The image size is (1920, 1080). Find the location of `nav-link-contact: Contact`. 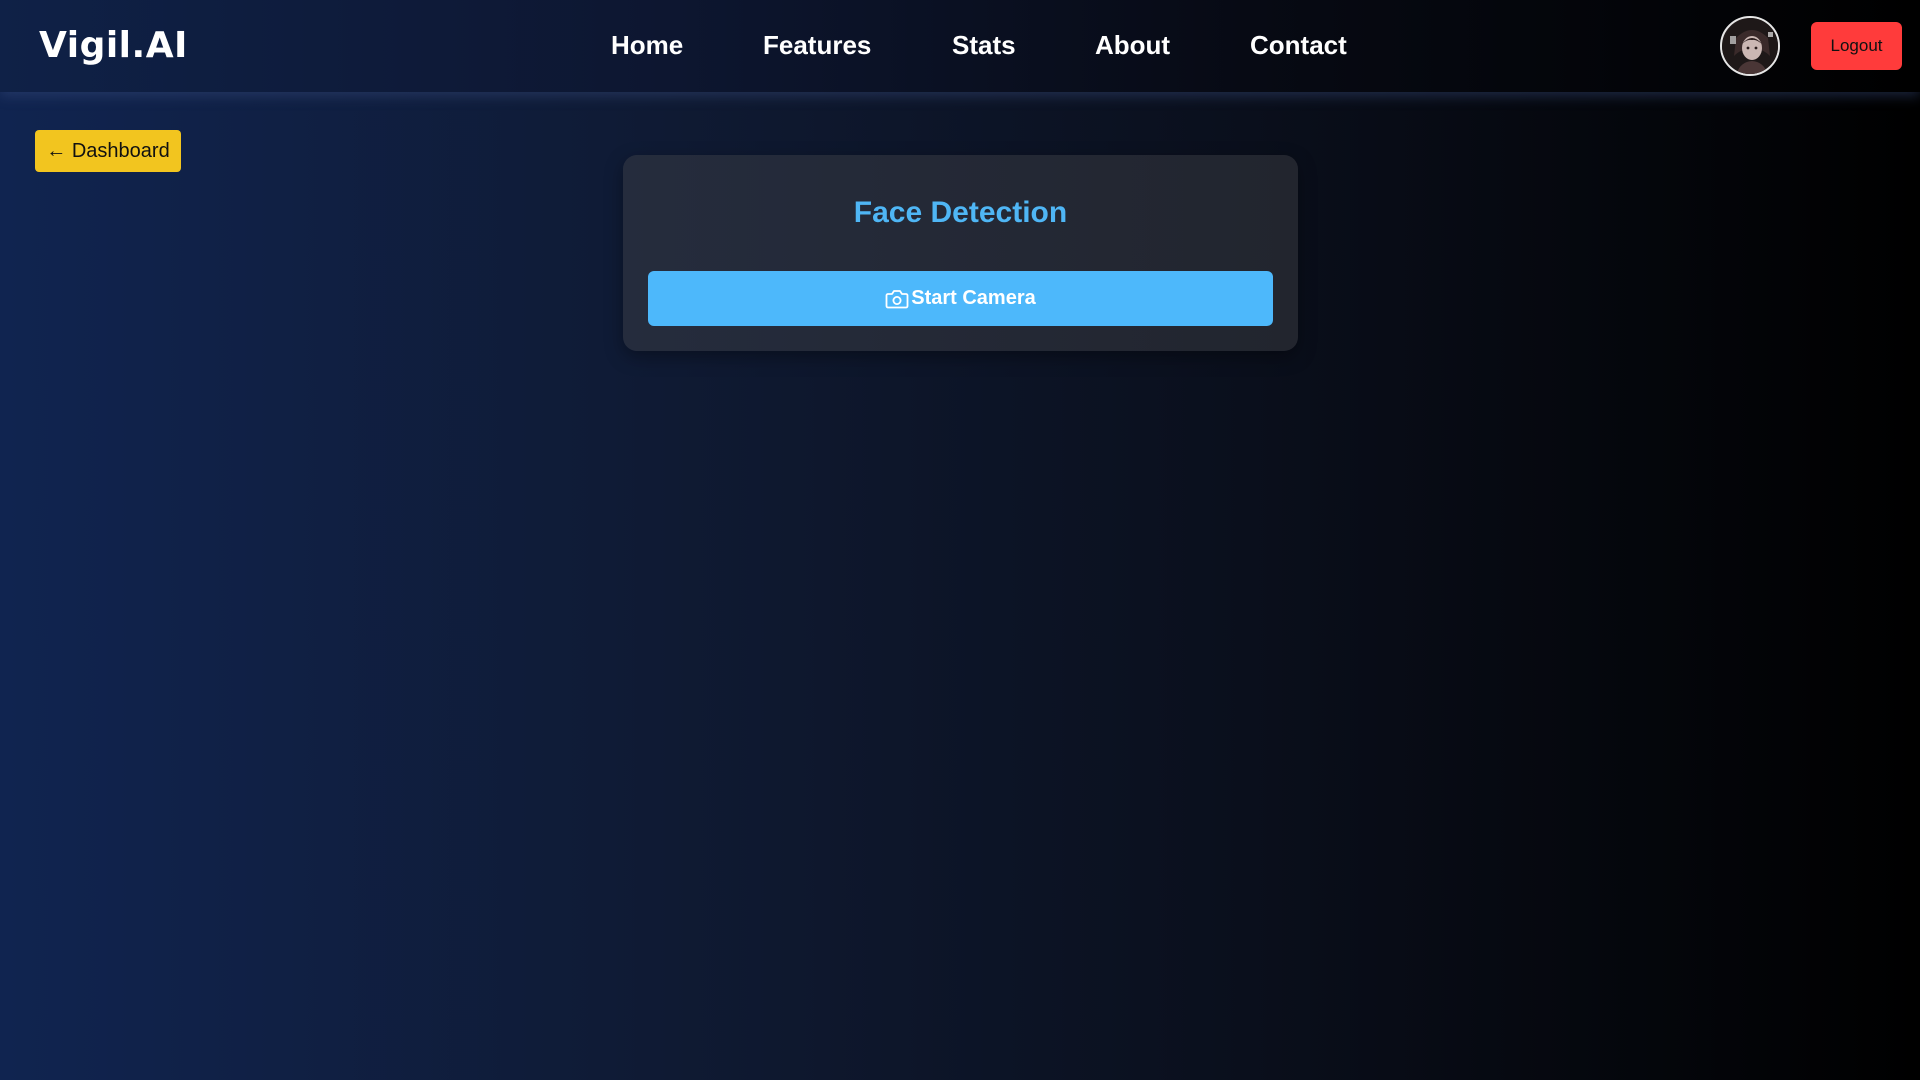

nav-link-contact: Contact is located at coordinates (1298, 45).